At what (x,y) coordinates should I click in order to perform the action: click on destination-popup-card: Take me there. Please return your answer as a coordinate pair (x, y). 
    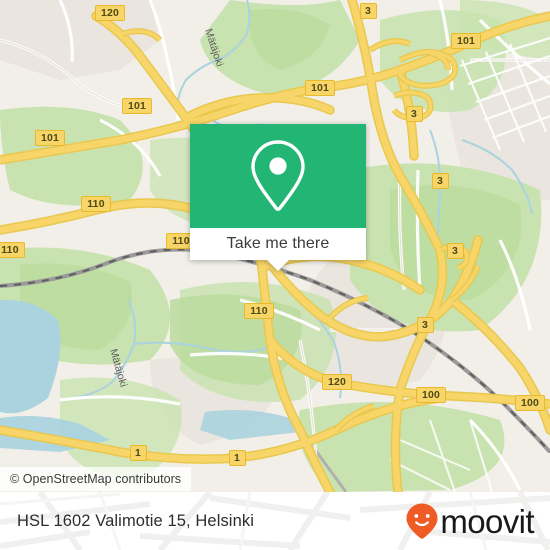
    Looking at the image, I should click on (278, 197).